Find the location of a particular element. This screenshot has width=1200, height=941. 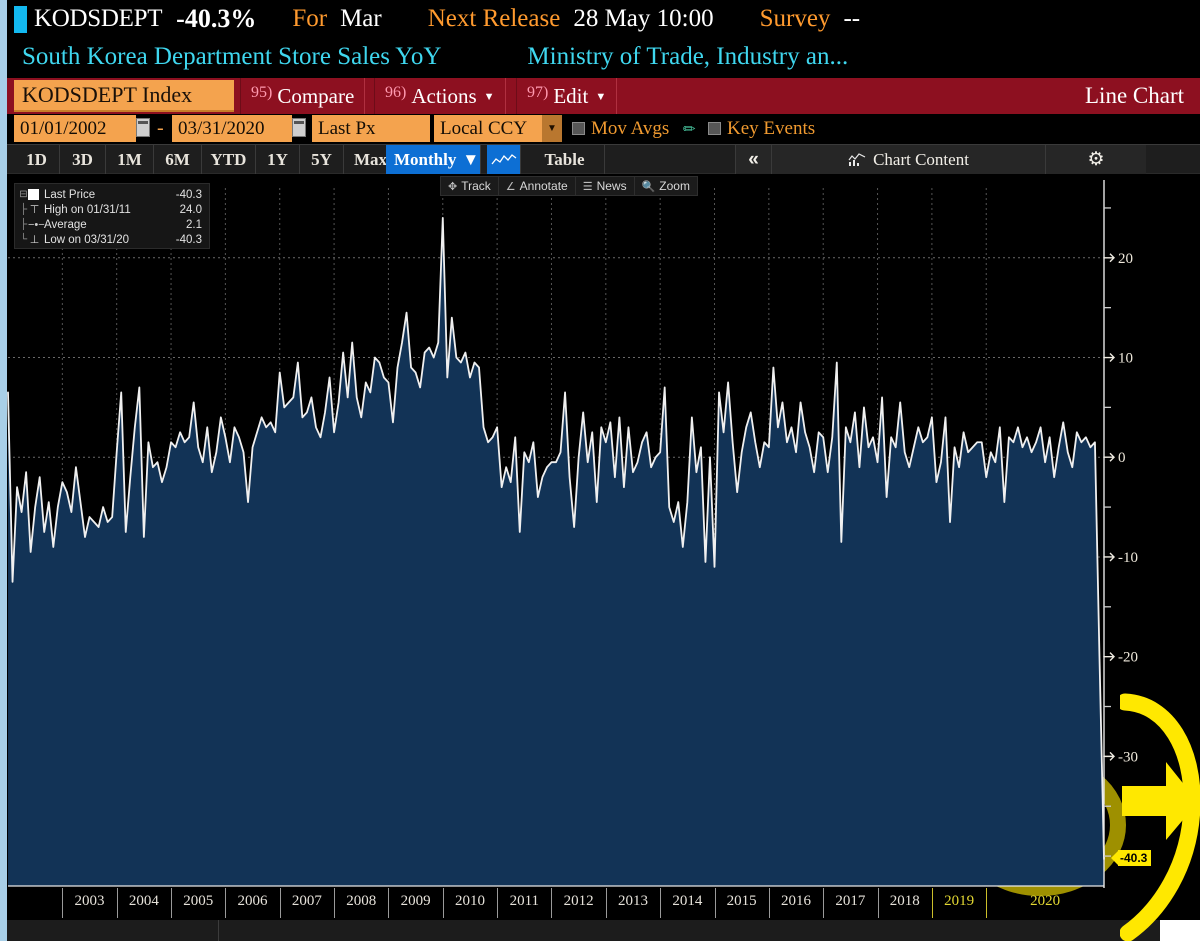

legend-label: Last Price is located at coordinates (70, 194).